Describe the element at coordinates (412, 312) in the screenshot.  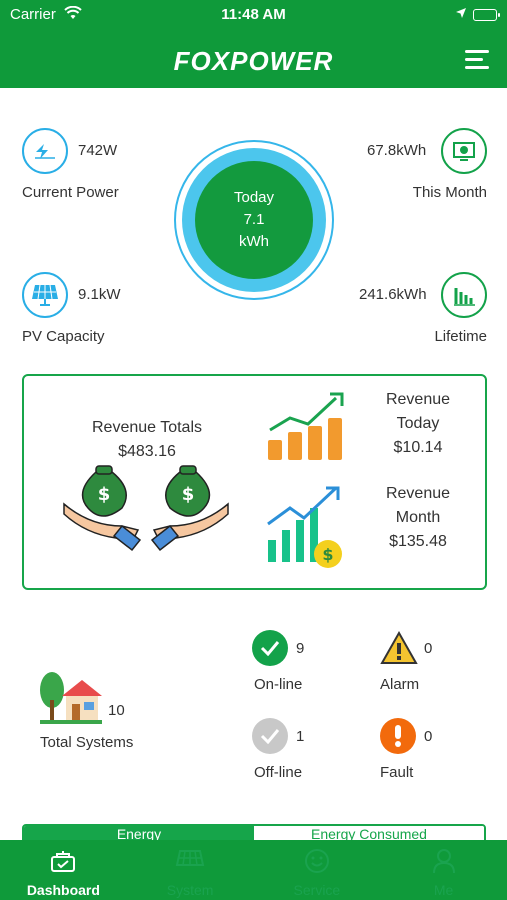
I see `metric-lifetime: 241.6kWh Lifetime` at that location.